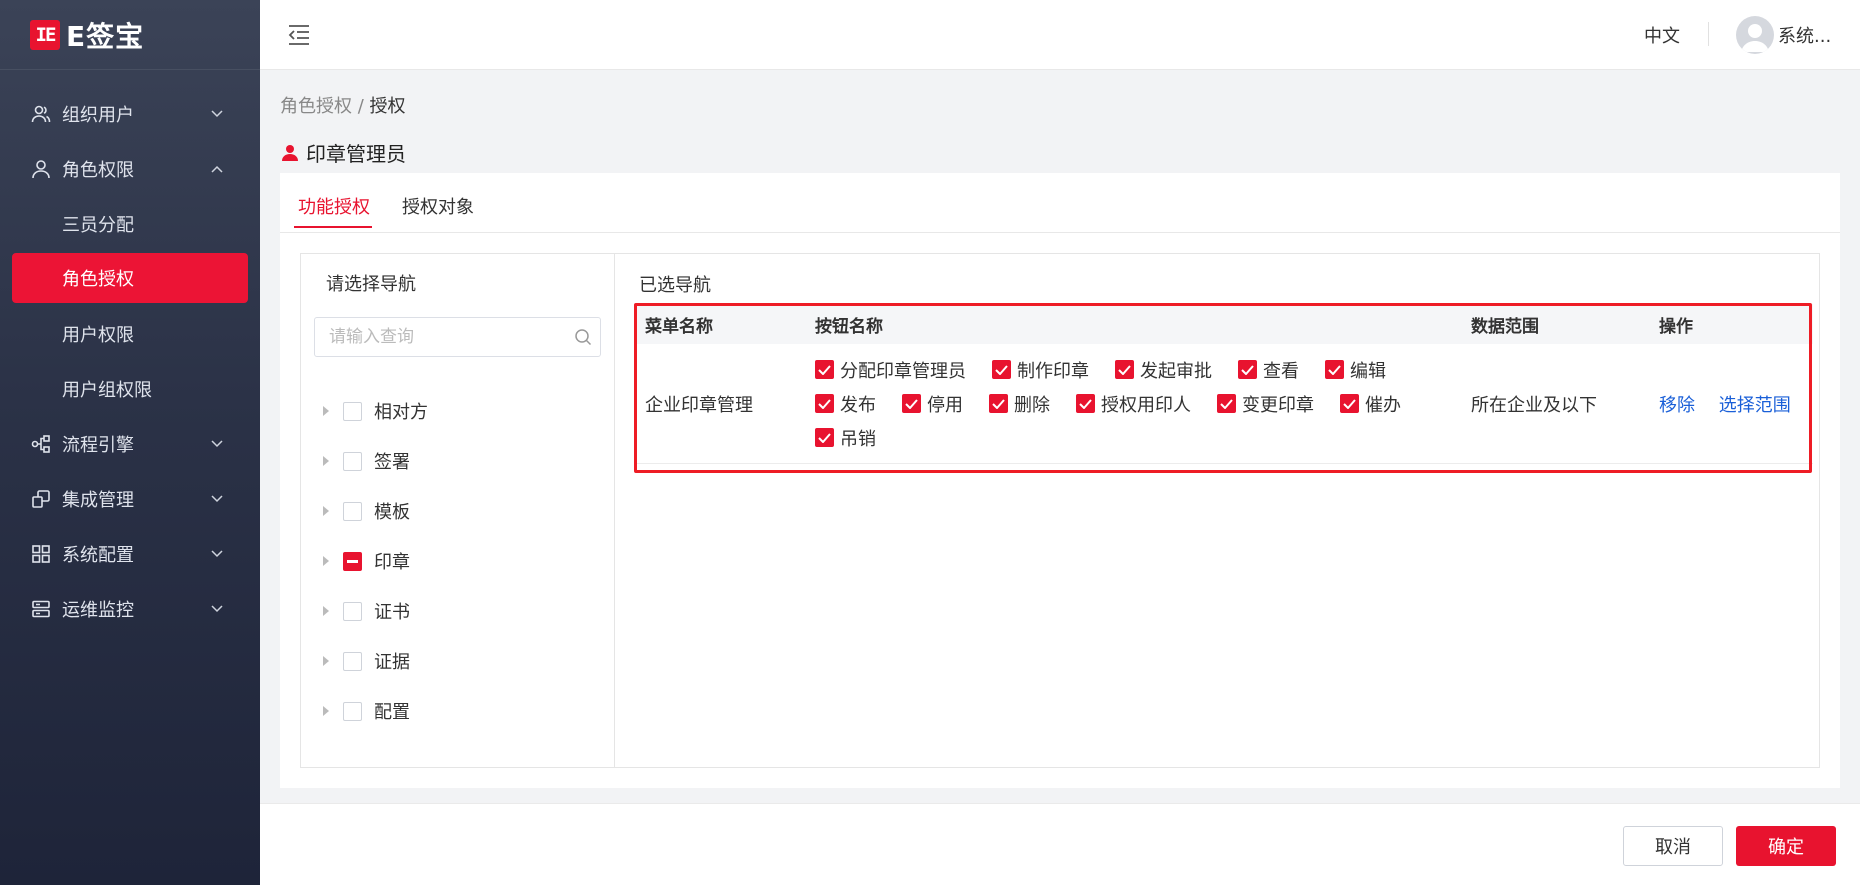  Describe the element at coordinates (890, 370) in the screenshot. I see `permission-item: 分配印章管理员` at that location.